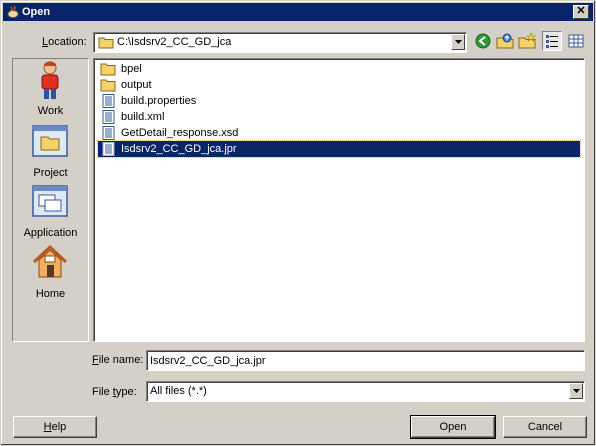  I want to click on place-label: Project, so click(50, 173).